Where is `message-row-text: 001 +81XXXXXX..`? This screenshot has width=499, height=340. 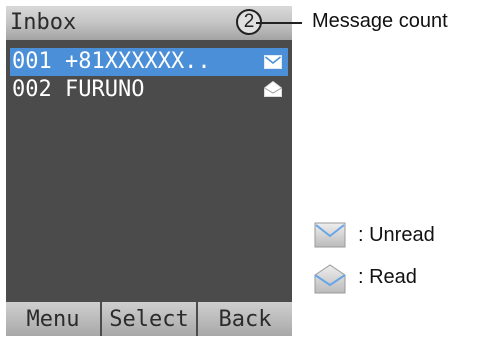
message-row-text: 001 +81XXXXXX.. is located at coordinates (111, 61).